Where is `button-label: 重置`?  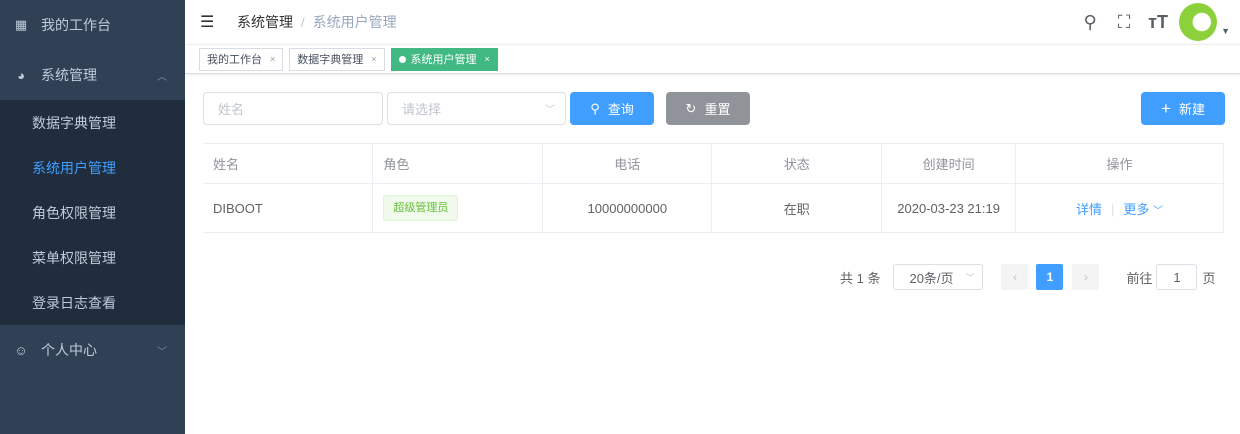 button-label: 重置 is located at coordinates (717, 109).